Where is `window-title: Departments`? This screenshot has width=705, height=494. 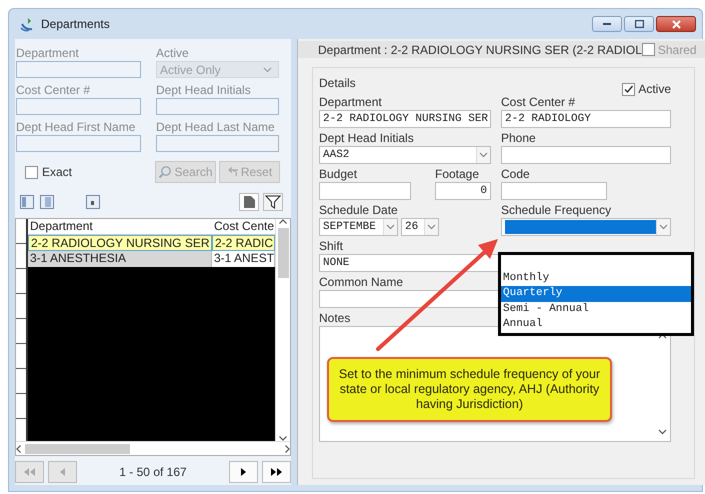 window-title: Departments is located at coordinates (75, 24).